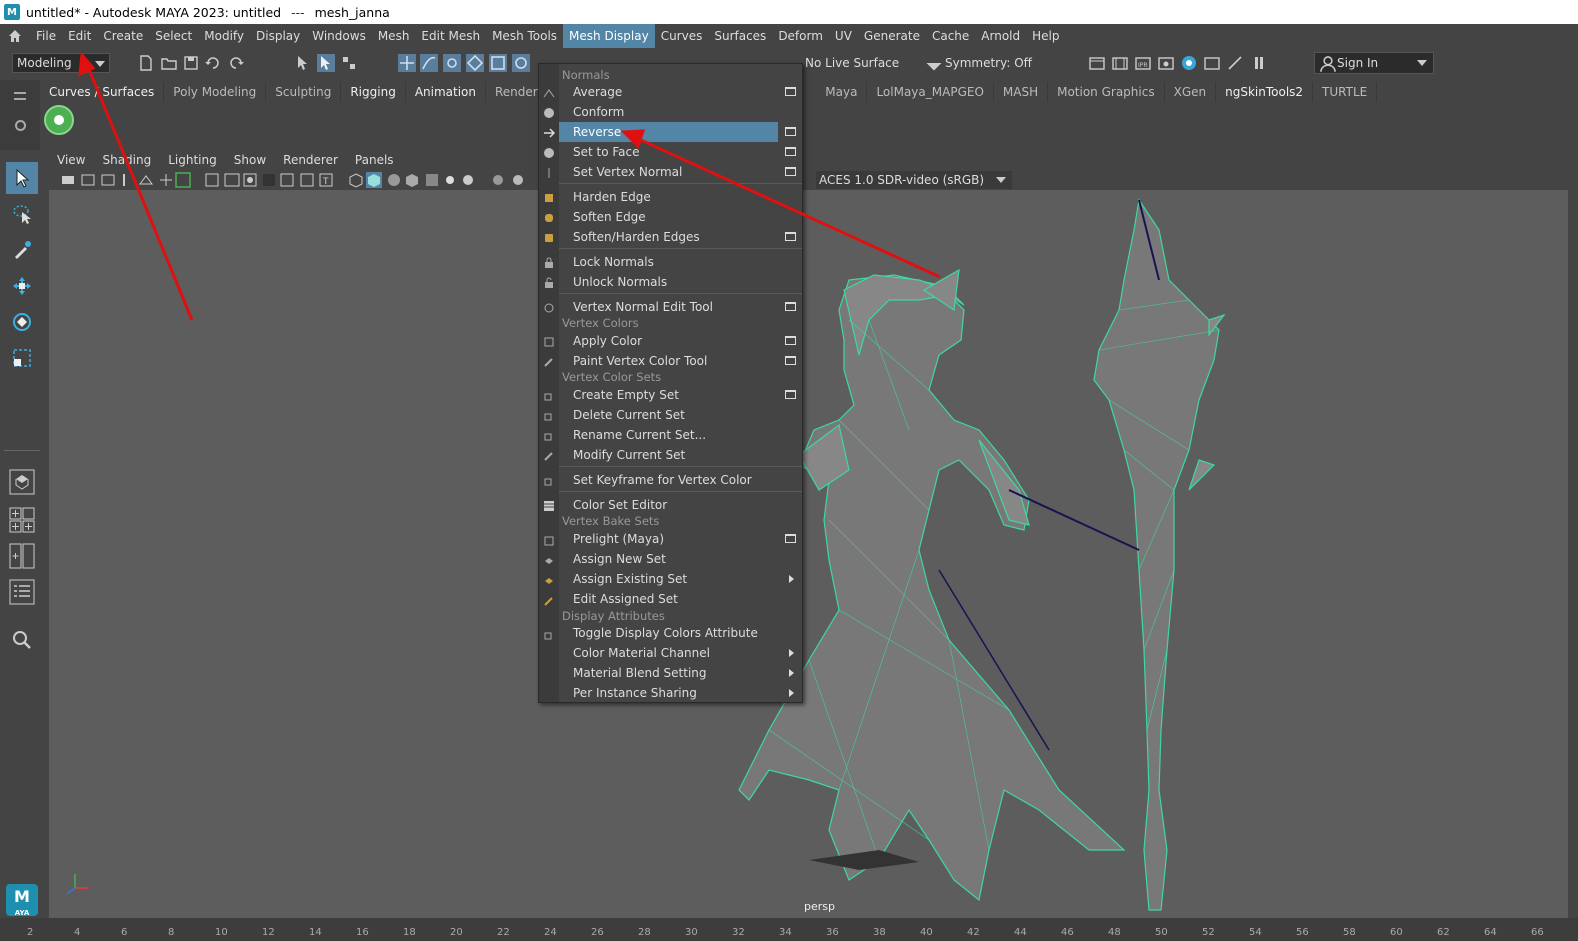  Describe the element at coordinates (633, 139) in the screenshot. I see `arrowhead-icon` at that location.